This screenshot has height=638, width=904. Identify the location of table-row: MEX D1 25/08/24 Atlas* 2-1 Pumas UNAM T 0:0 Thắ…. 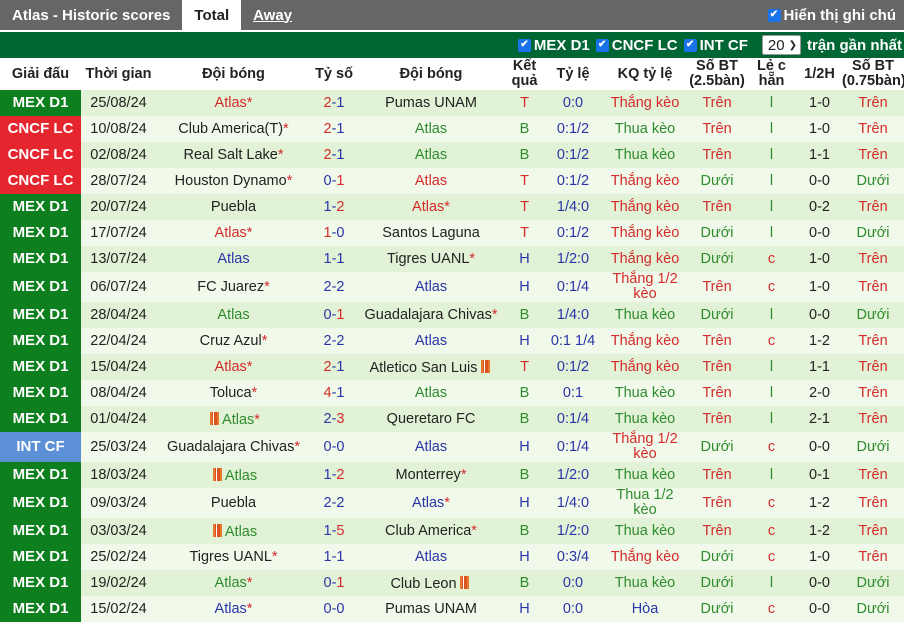
(452, 103).